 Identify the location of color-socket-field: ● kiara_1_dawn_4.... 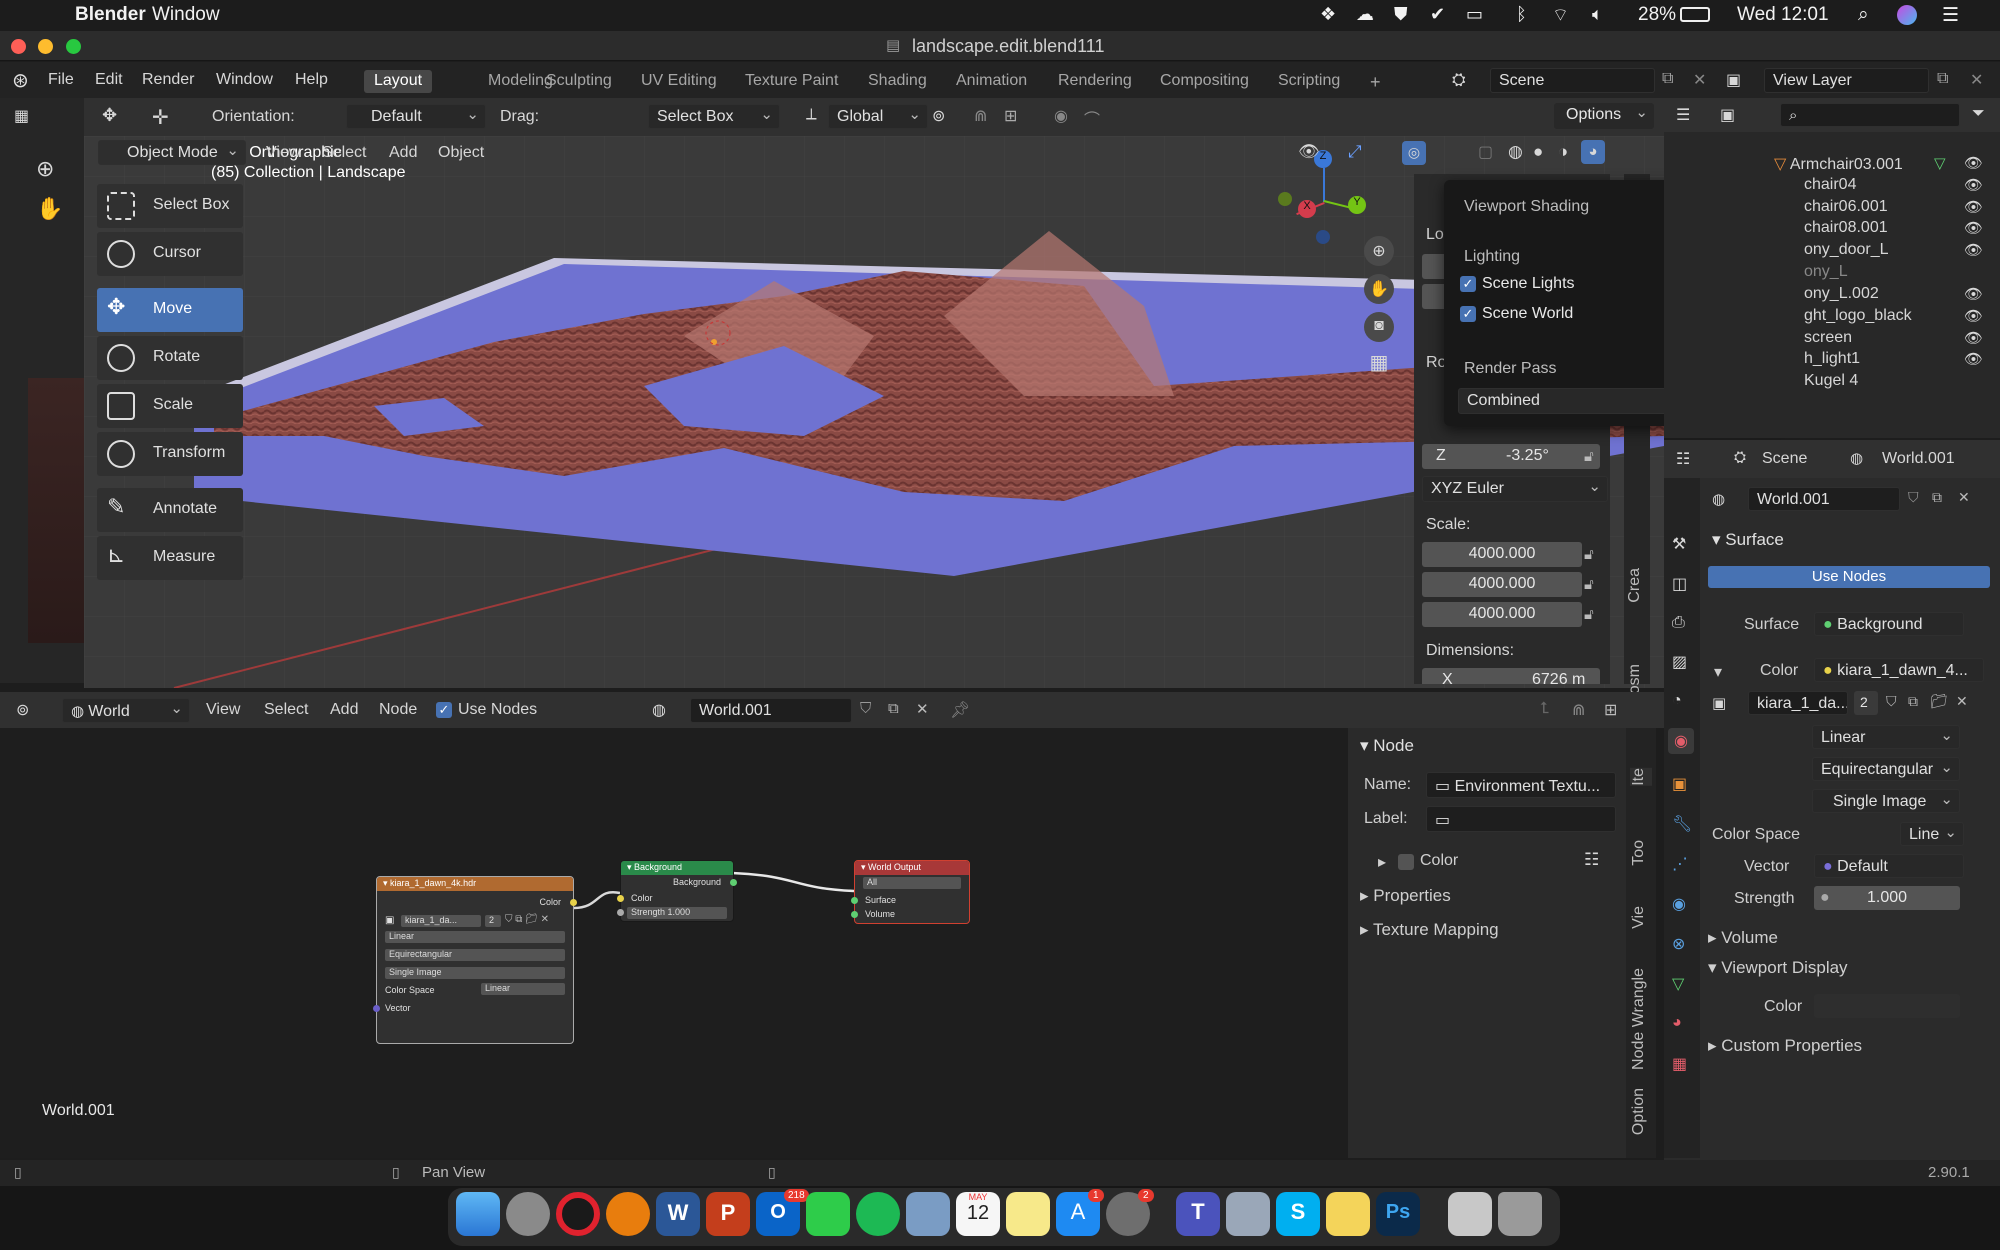
(1899, 670).